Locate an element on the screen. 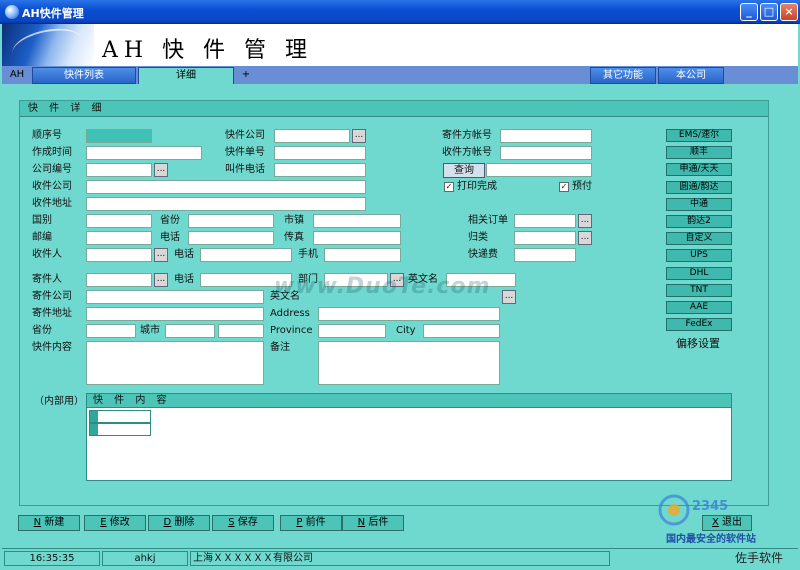 The height and width of the screenshot is (570, 800). status-bar: 16:35:35 ahkj 上海ＸＸＸＸＸＸ有限公司 is located at coordinates (400, 558).